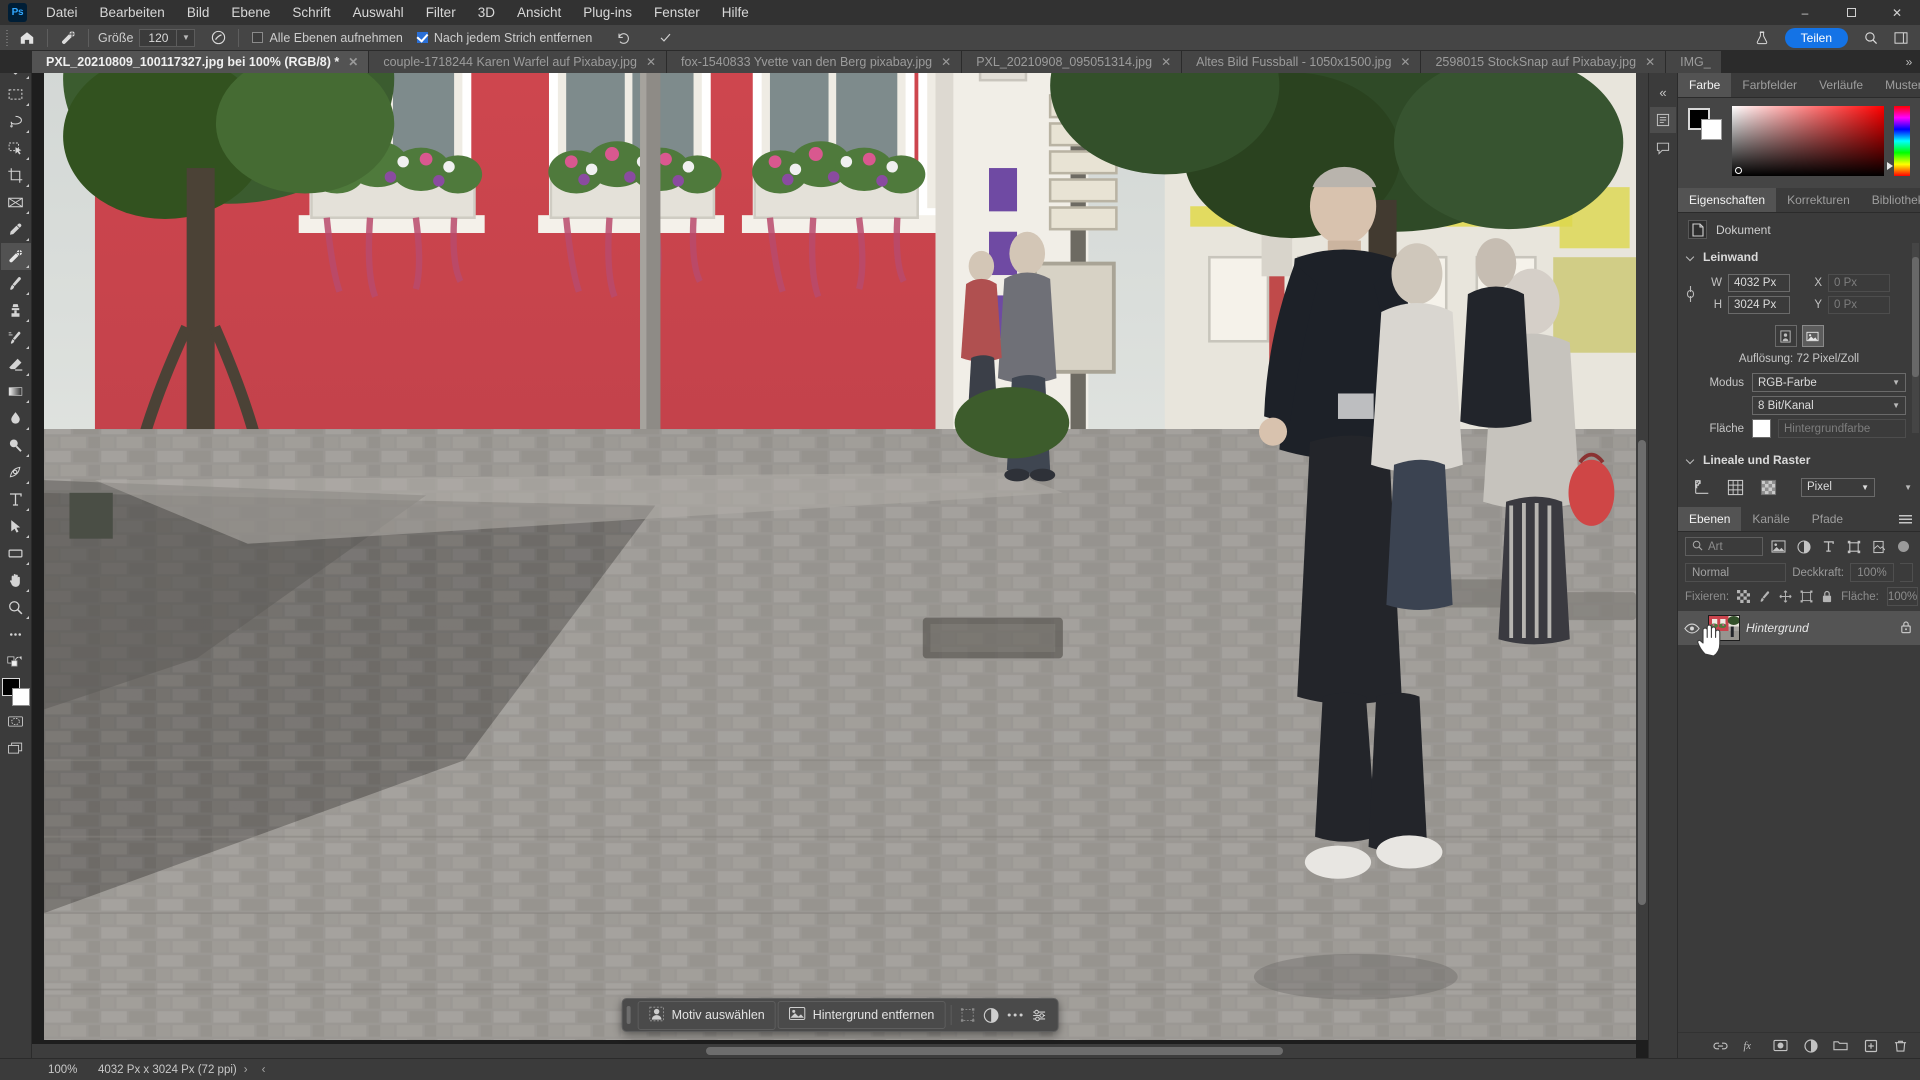 This screenshot has height=1080, width=1920. Describe the element at coordinates (1768, 487) in the screenshot. I see `transparency-grid-icon` at that location.